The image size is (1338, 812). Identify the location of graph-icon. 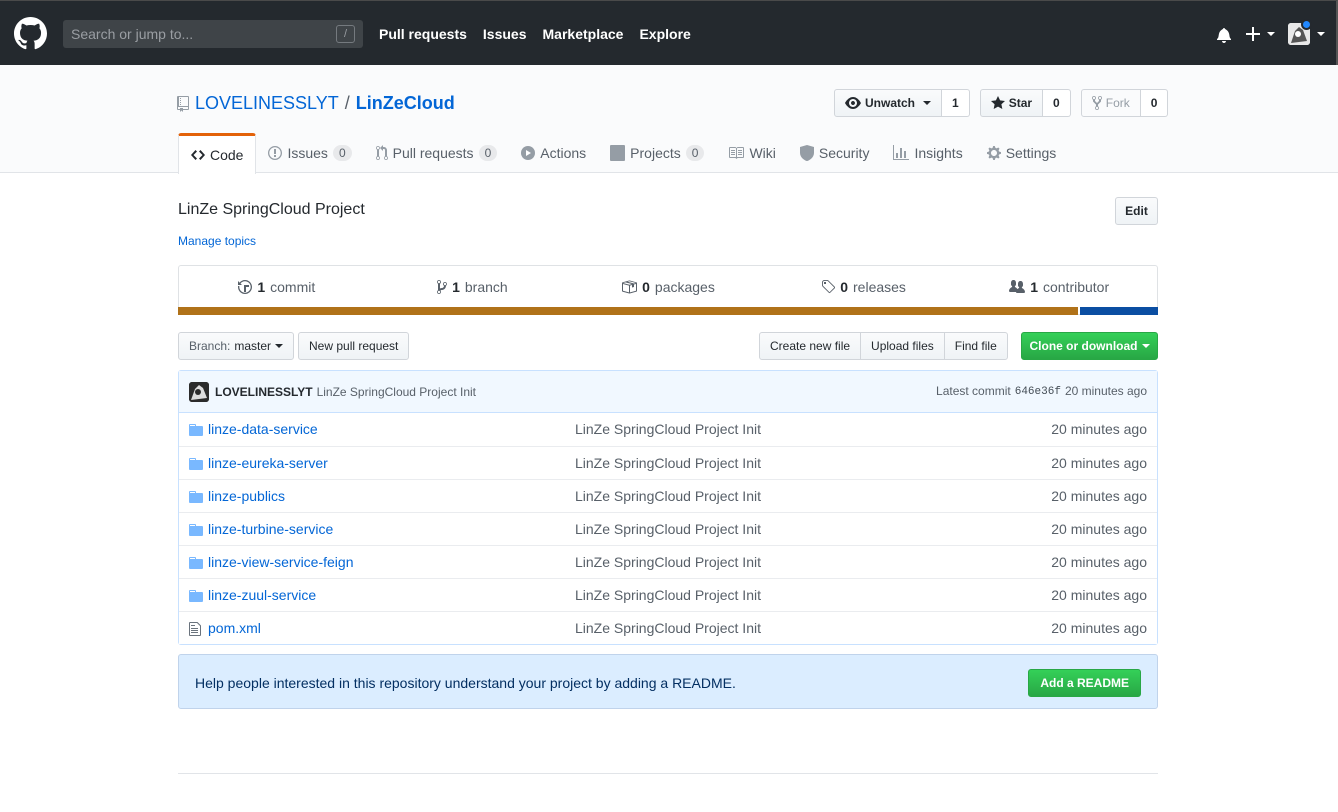
(901, 152).